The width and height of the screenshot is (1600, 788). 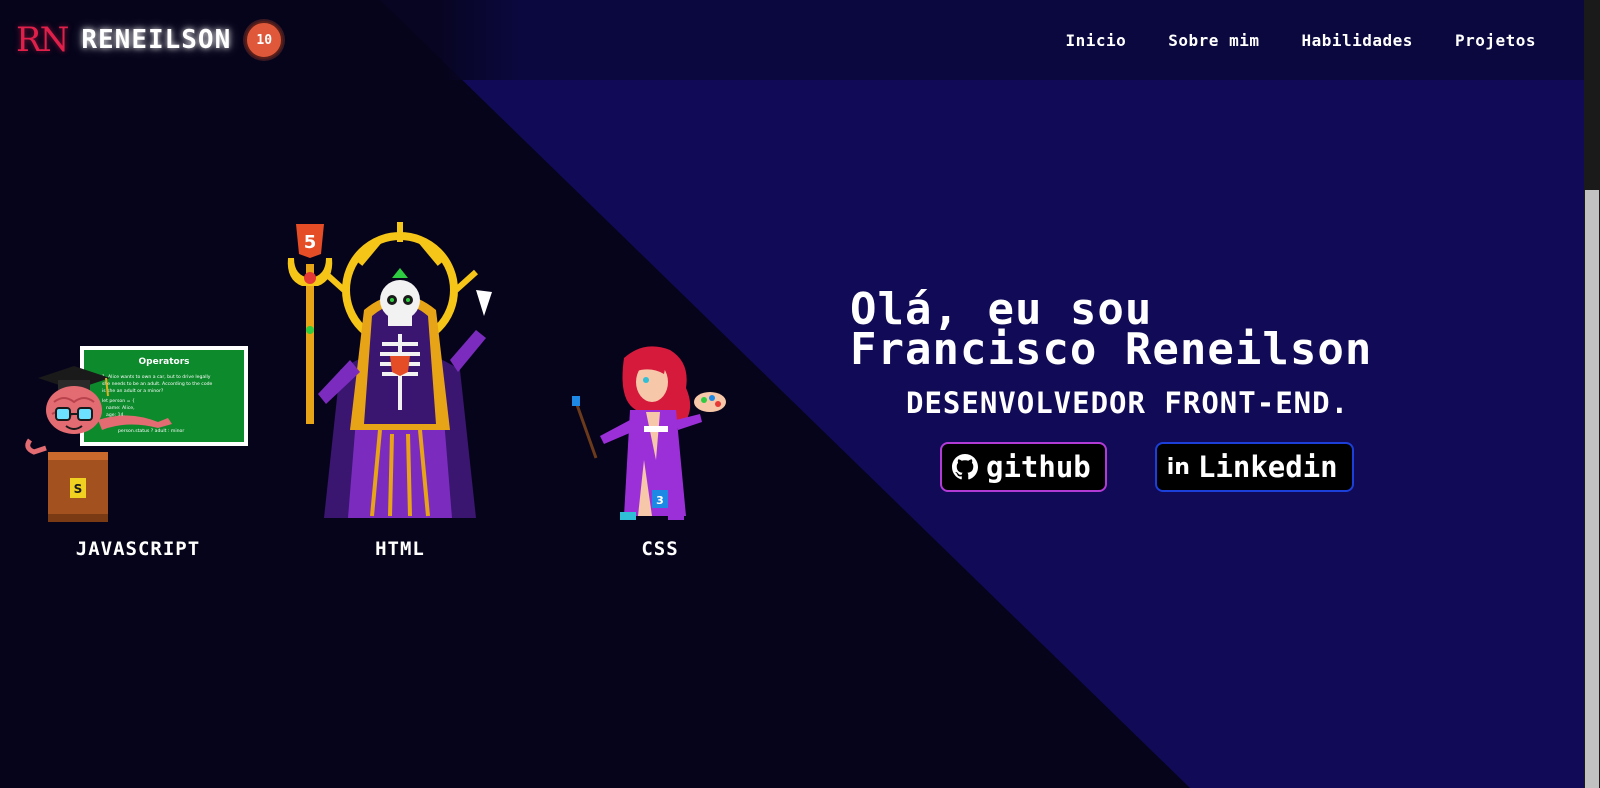 I want to click on board-line: person.status ? adult : minor, so click(x=151, y=431).